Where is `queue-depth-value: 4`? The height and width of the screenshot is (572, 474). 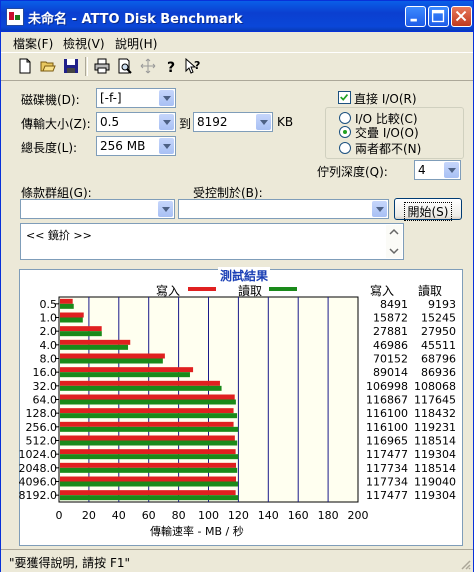
queue-depth-value: 4 is located at coordinates (422, 170).